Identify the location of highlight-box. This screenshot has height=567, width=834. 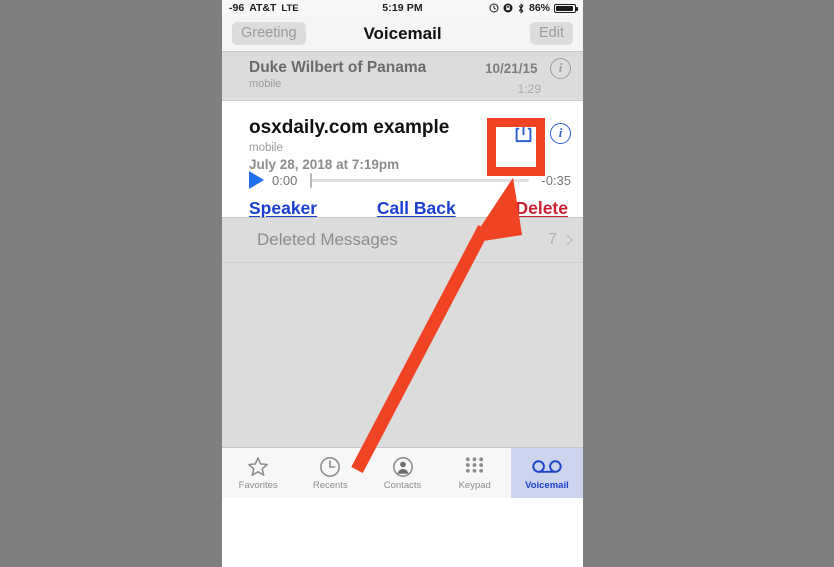
(516, 147).